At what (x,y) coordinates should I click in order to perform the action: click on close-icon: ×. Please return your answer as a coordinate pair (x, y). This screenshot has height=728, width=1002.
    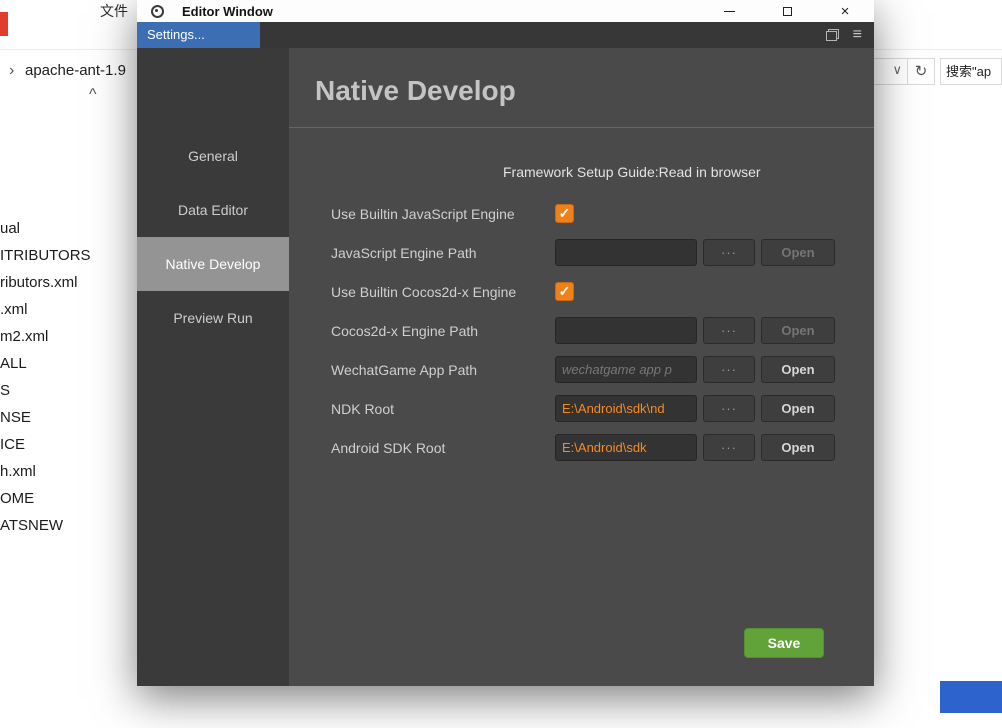
    Looking at the image, I should click on (845, 11).